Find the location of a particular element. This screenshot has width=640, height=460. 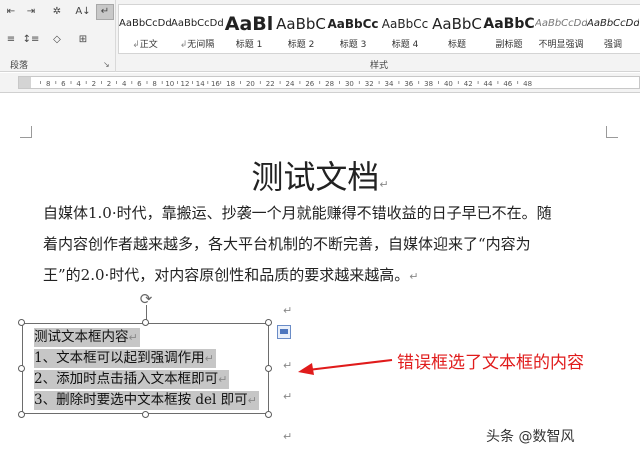

ruler-label: 42 is located at coordinates (468, 84).